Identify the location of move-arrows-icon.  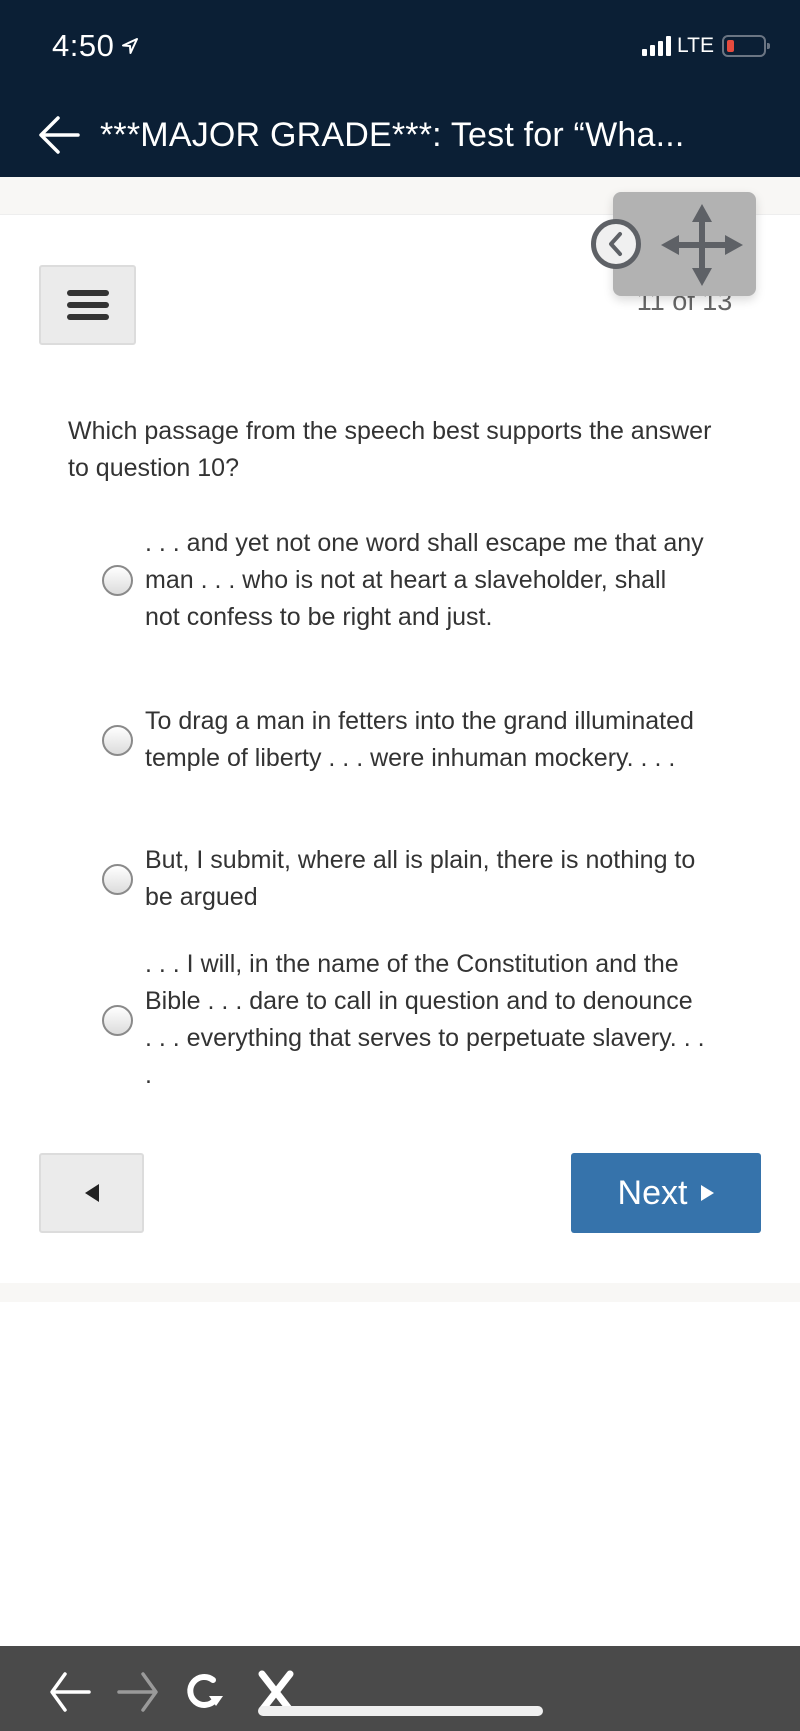
(702, 245).